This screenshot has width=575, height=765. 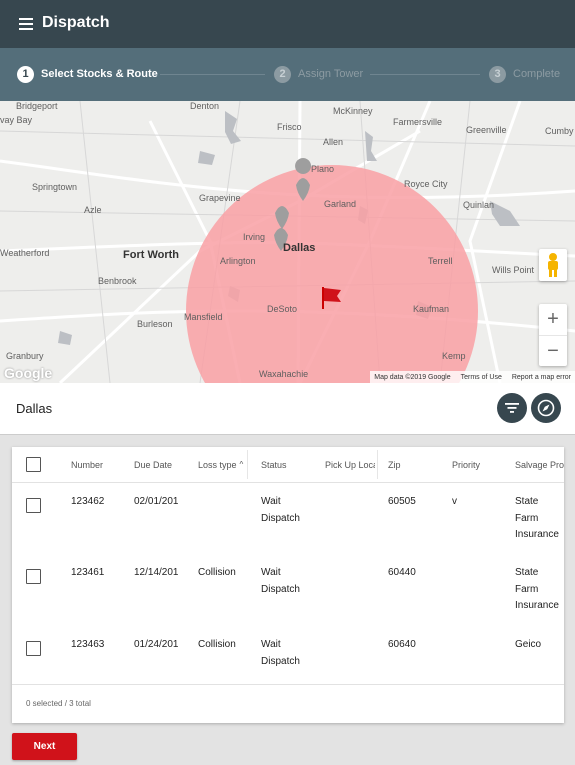 What do you see at coordinates (88, 644) in the screenshot?
I see `cell-number: 123463` at bounding box center [88, 644].